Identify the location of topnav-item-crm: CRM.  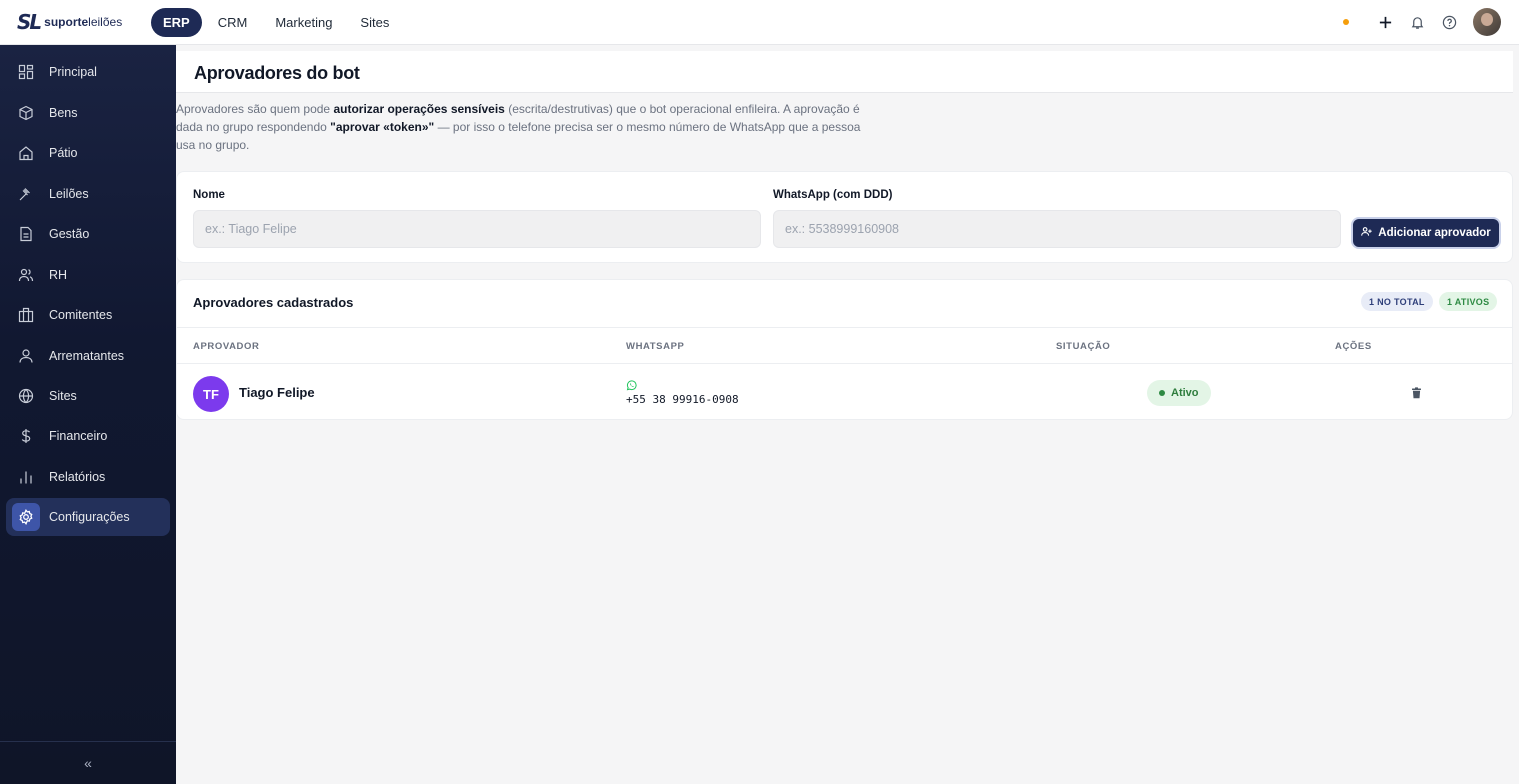
(233, 22).